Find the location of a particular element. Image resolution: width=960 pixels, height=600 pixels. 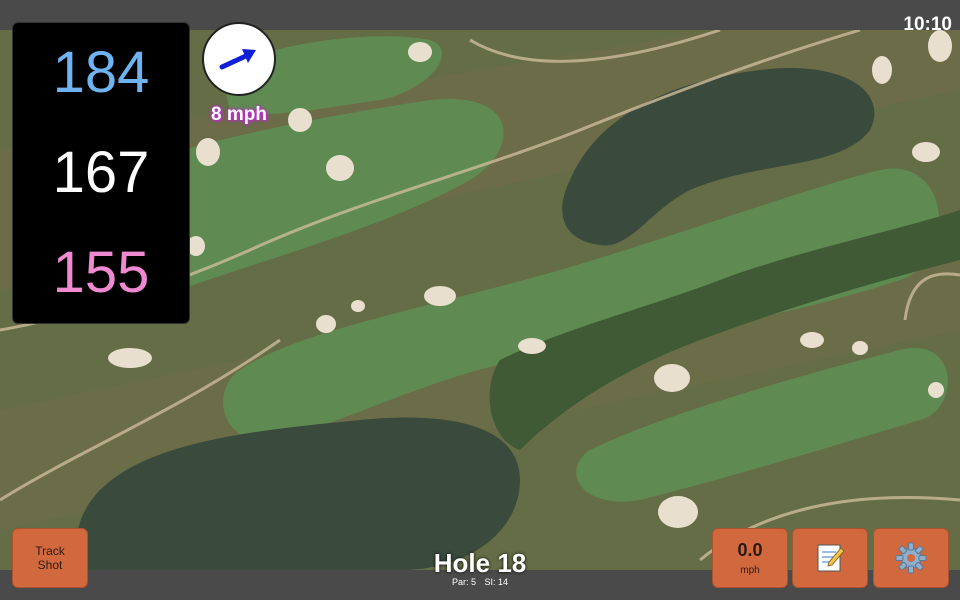

gear-icon is located at coordinates (911, 558).